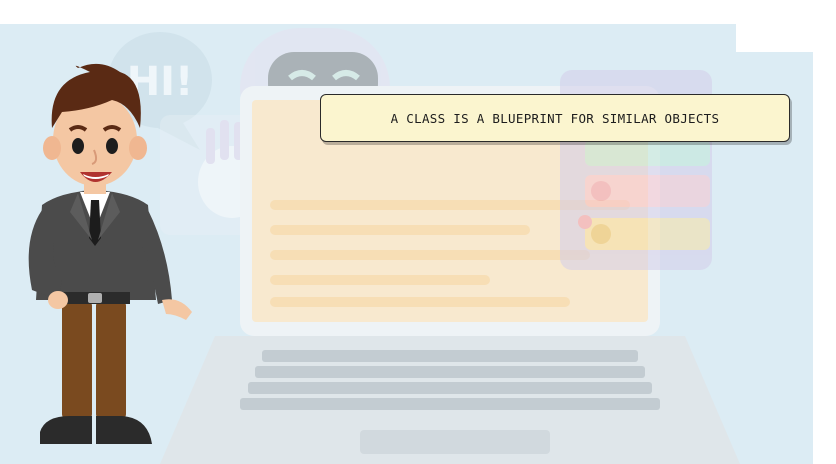 Image resolution: width=836 pixels, height=464 pixels. Describe the element at coordinates (455, 442) in the screenshot. I see `trackpad` at that location.